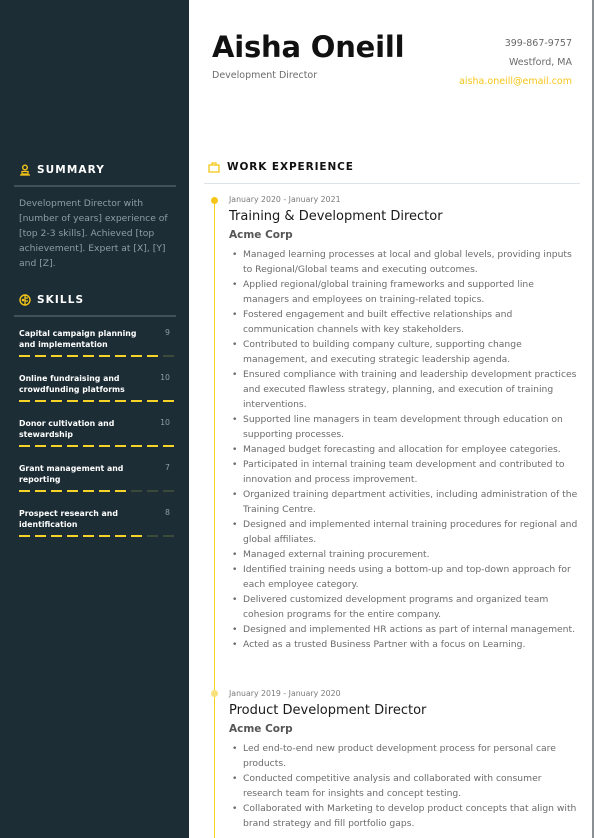 The image size is (594, 838). Describe the element at coordinates (167, 332) in the screenshot. I see `skill-score: 9` at that location.